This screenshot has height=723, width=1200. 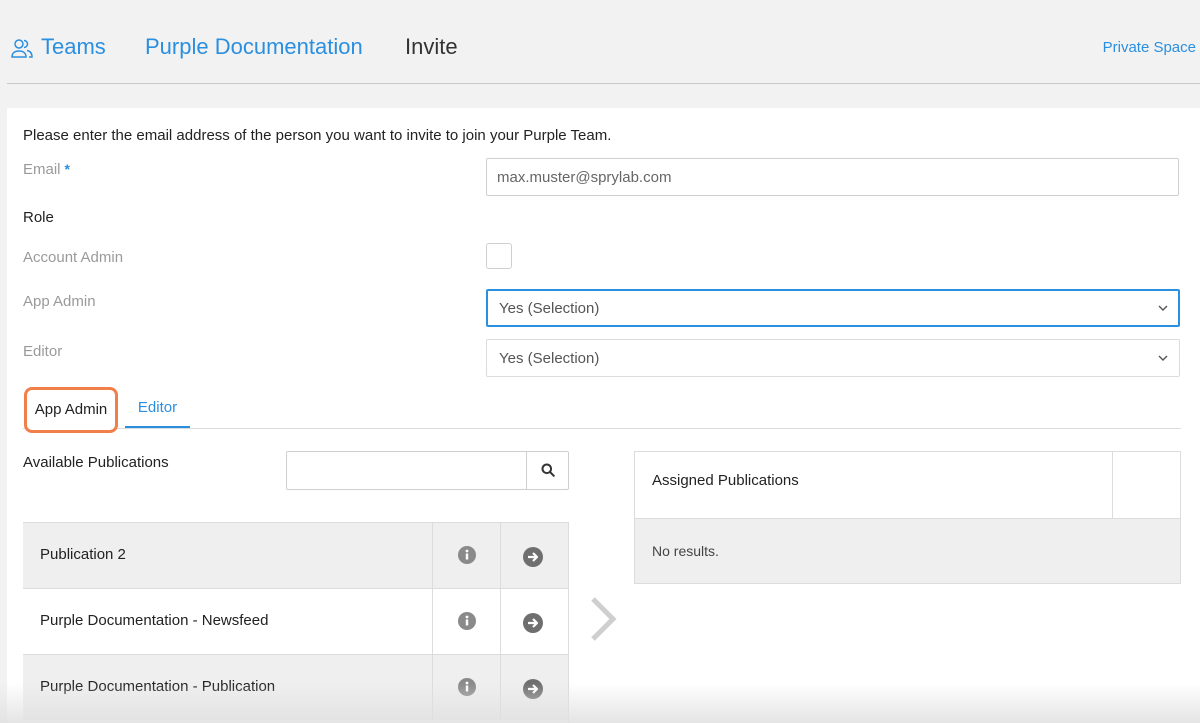 I want to click on assigned-header: Assigned Publications, so click(x=907, y=485).